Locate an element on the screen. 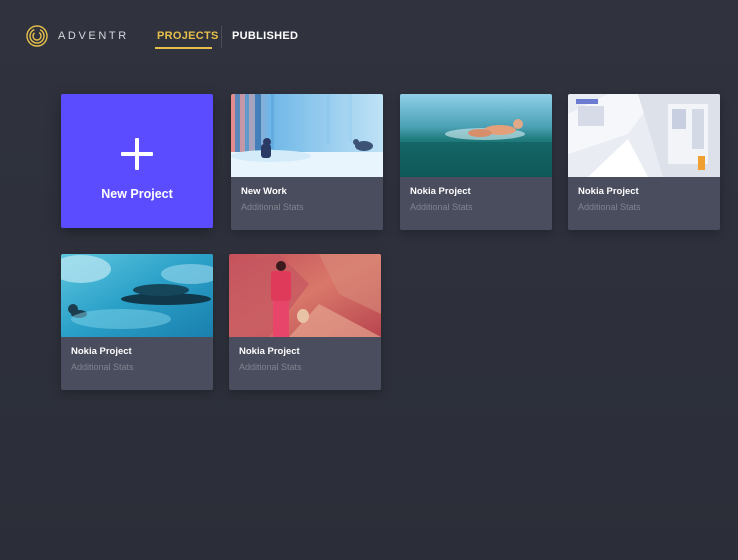  brand-name: ADVENTR is located at coordinates (93, 36).